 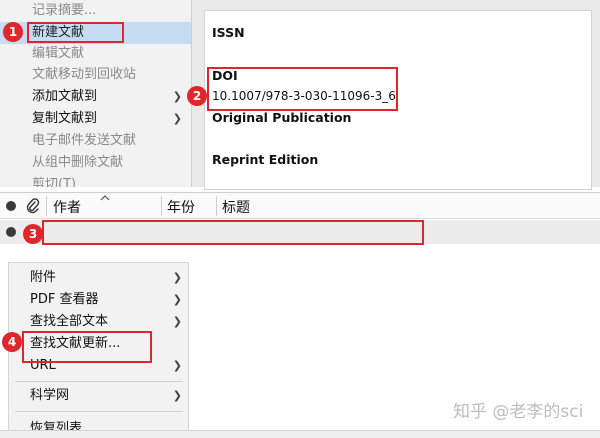 What do you see at coordinates (95, 180) in the screenshot?
I see `menu-item-cut: 剪切(T)` at bounding box center [95, 180].